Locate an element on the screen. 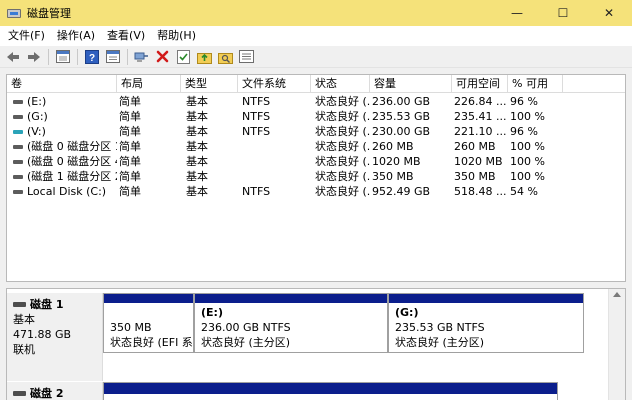 The height and width of the screenshot is (400, 632). volume-name: (磁盘 0 磁盘分区 1) is located at coordinates (72, 146).